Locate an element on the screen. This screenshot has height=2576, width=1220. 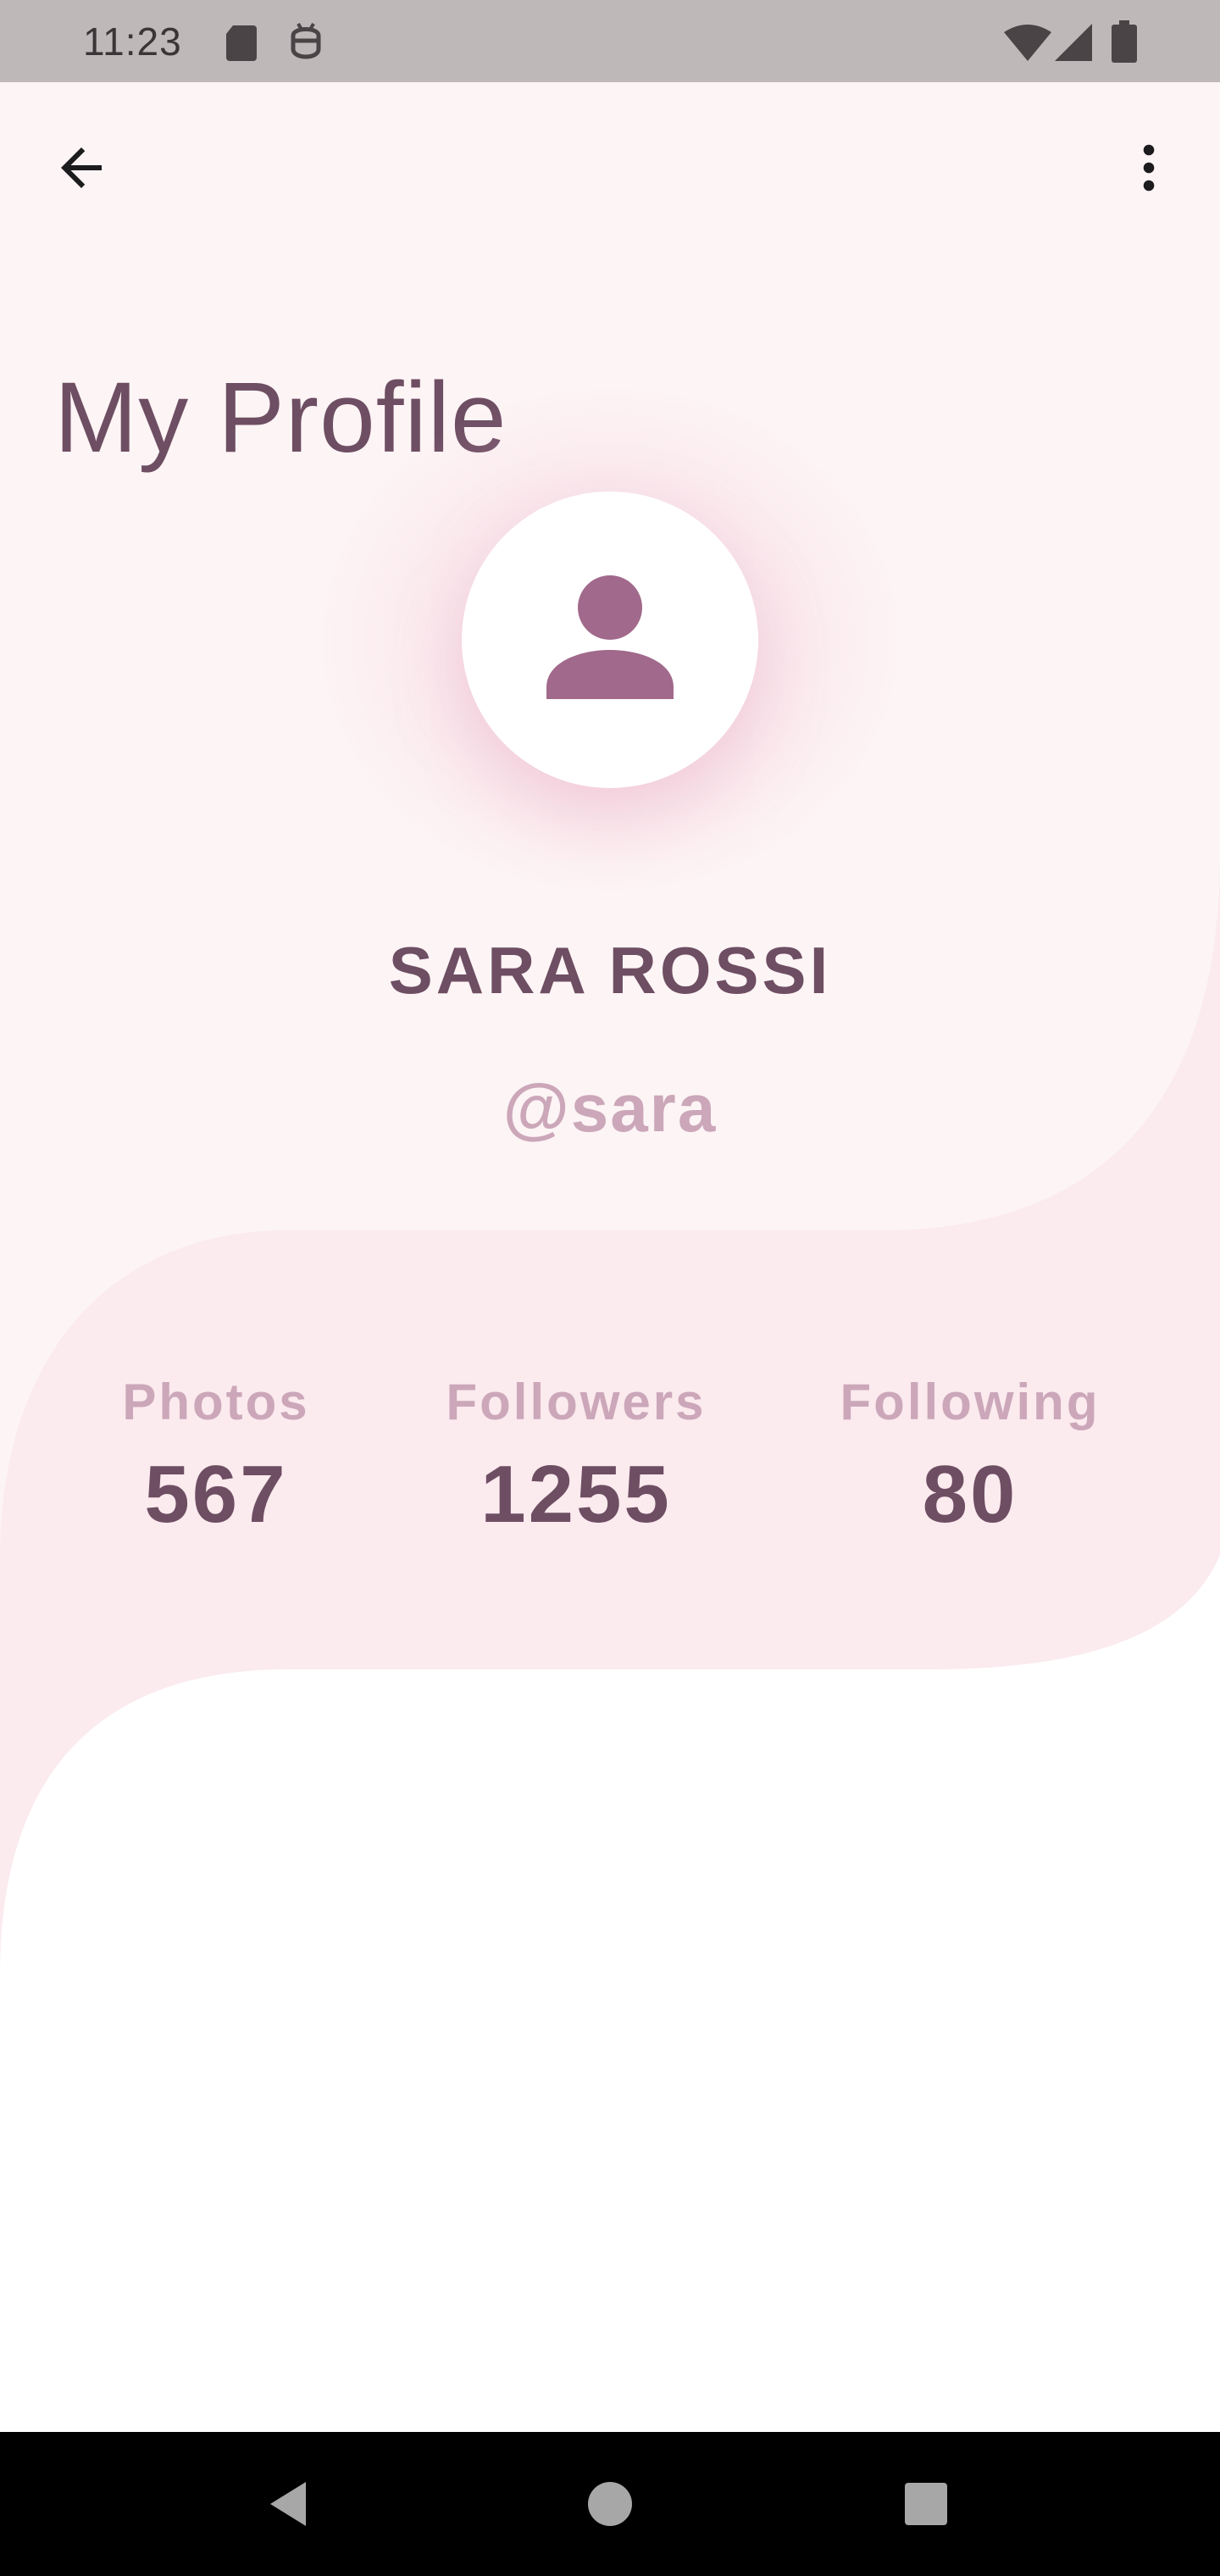
arrow-back-icon is located at coordinates (81, 167).